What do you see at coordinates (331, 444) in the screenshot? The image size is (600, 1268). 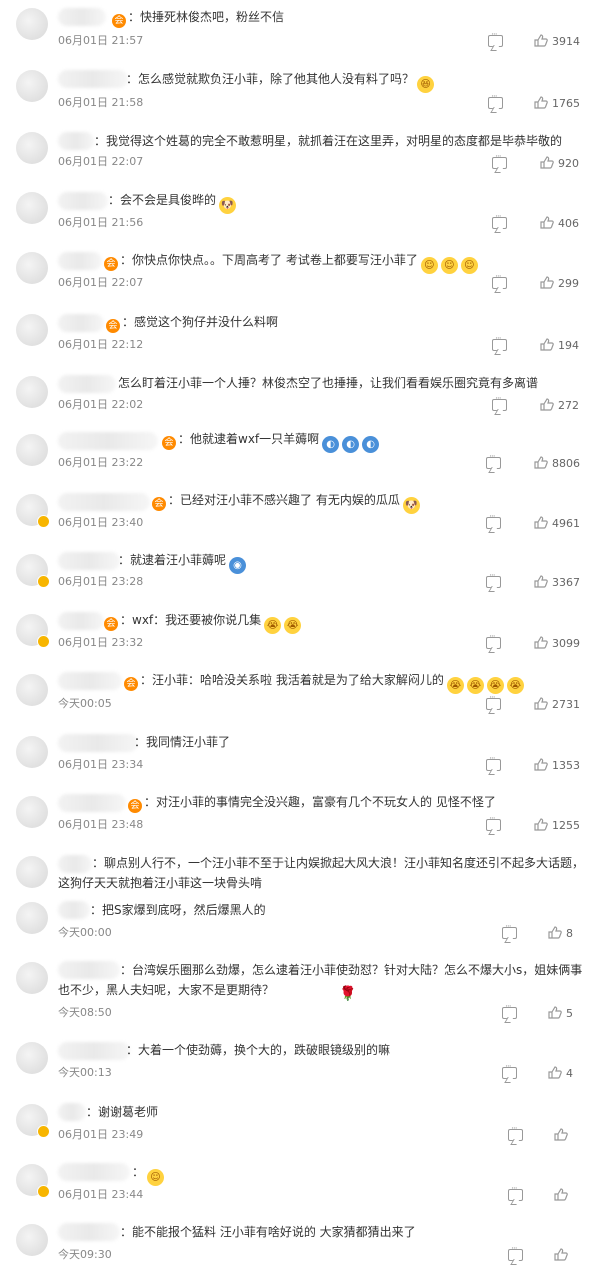 I see `shark-emoji-icon: ◐` at bounding box center [331, 444].